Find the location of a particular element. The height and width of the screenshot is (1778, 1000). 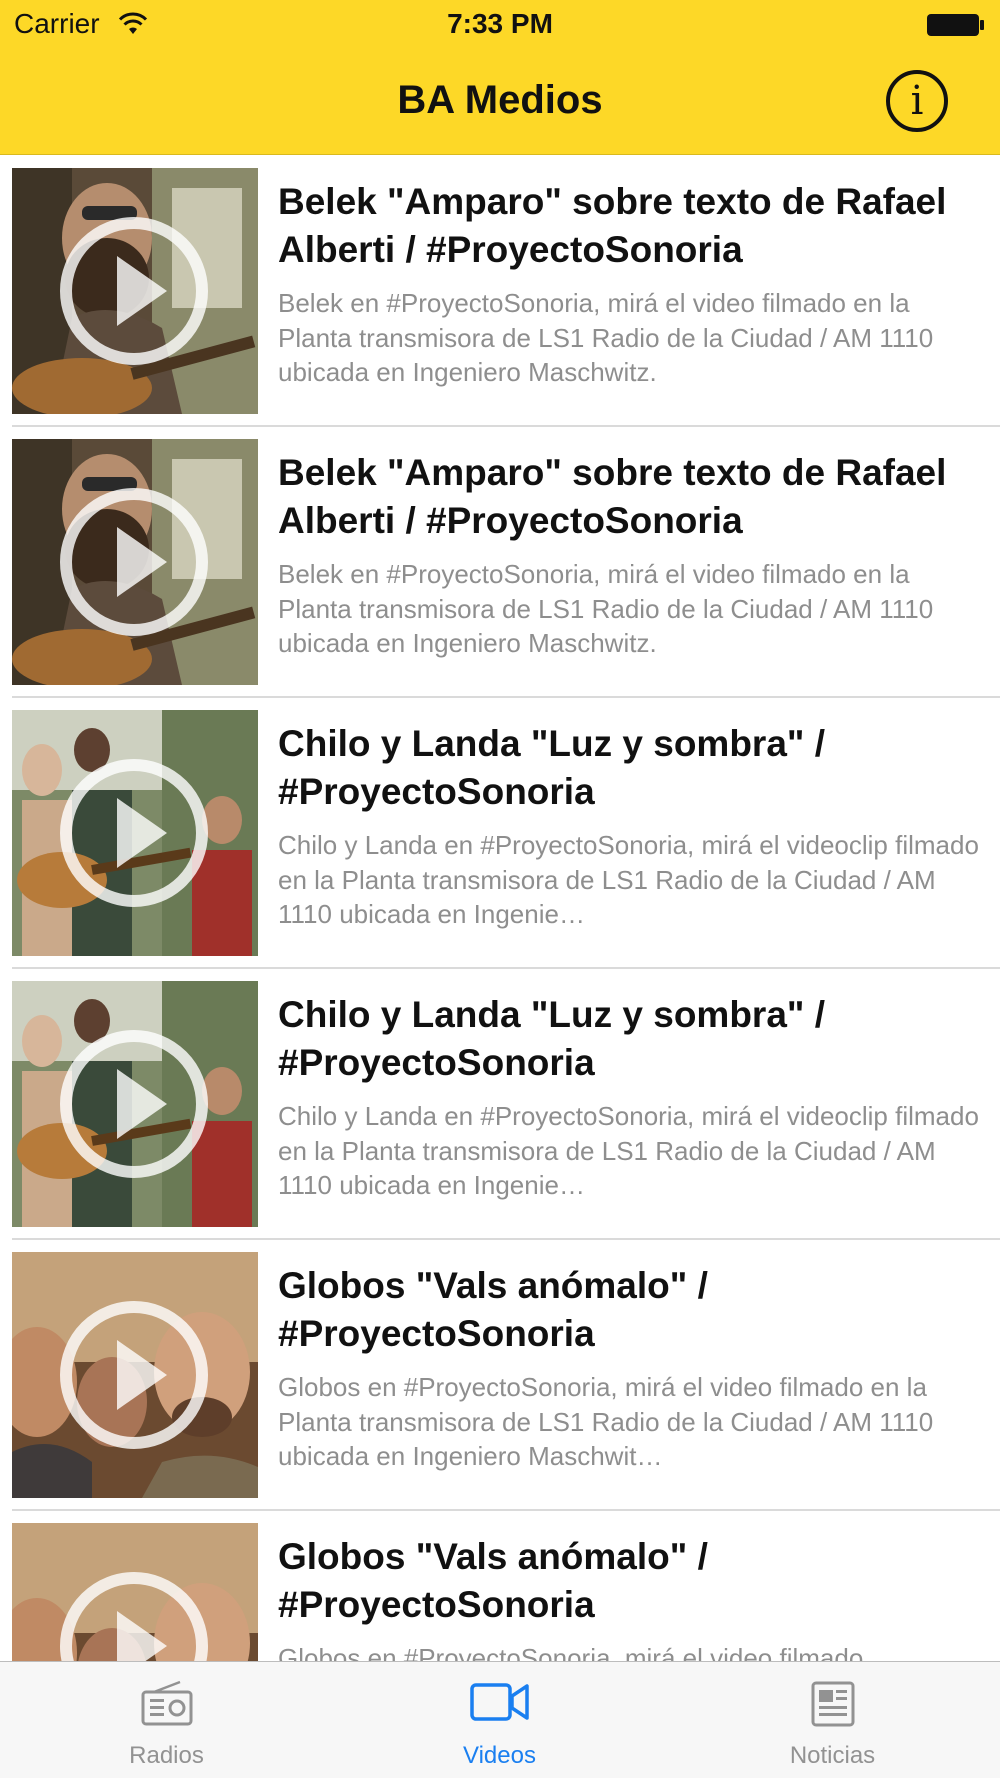

tab-bar: Radios Videos Noticias is located at coordinates (500, 1719).